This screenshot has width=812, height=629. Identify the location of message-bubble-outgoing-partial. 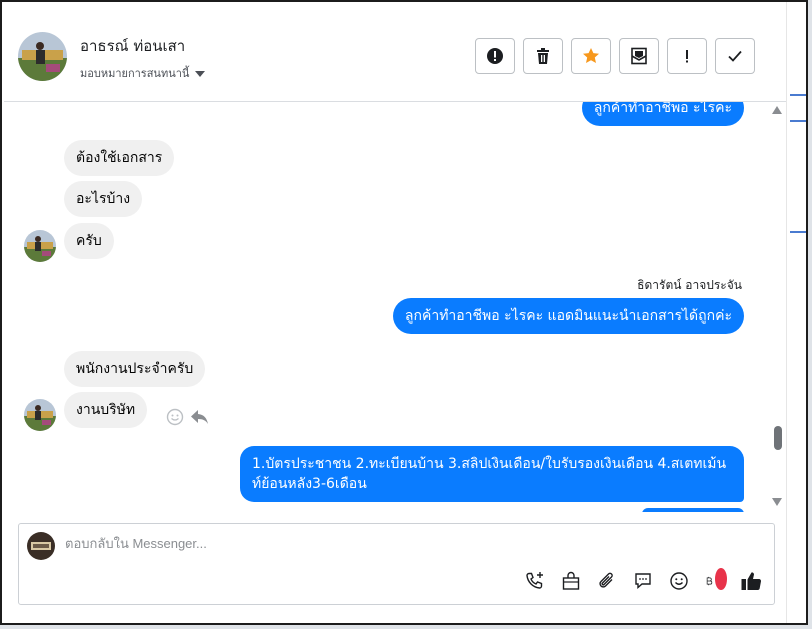
(693, 510).